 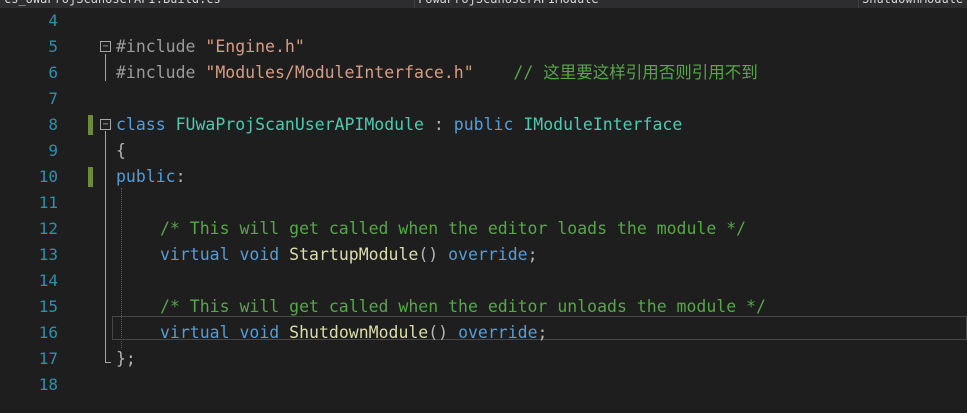 What do you see at coordinates (636, 4) in the screenshot?
I see `tab-member-navigator: FUwaProjScanUserAPIModule` at bounding box center [636, 4].